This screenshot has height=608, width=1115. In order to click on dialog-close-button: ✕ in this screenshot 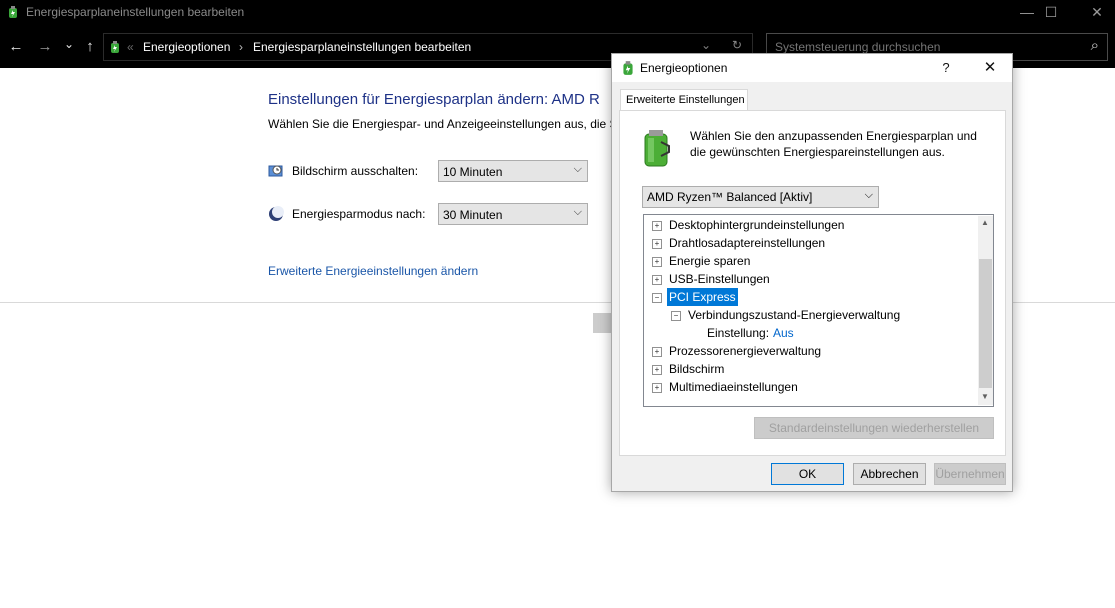, I will do `click(990, 68)`.